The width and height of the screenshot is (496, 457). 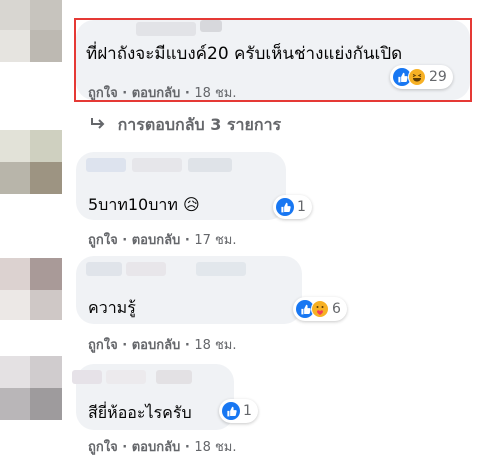 I want to click on comment-text: 5บาท10บาท 😥, so click(x=144, y=204).